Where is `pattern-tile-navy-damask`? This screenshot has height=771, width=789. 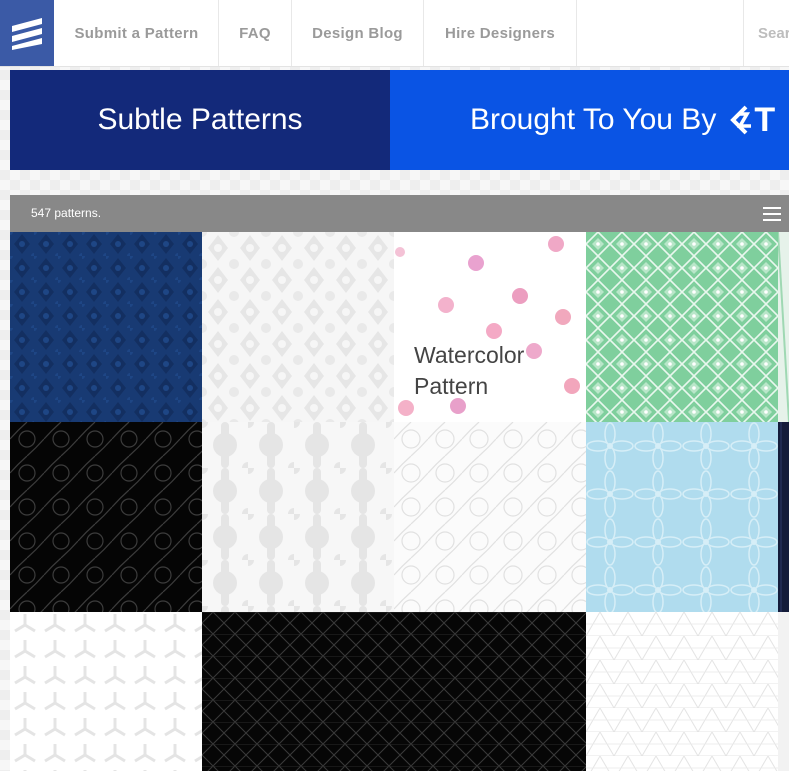
pattern-tile-navy-damask is located at coordinates (106, 327).